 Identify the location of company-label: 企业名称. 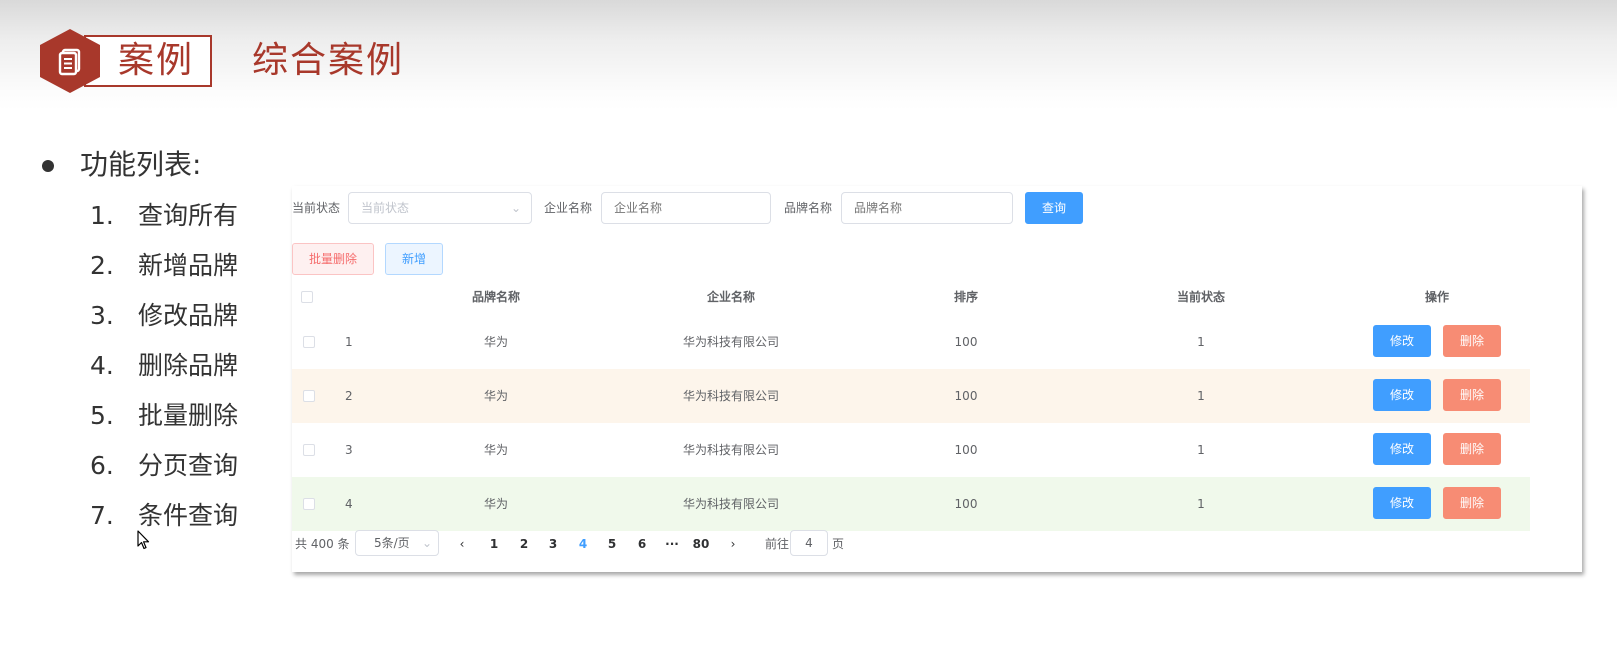
(568, 208).